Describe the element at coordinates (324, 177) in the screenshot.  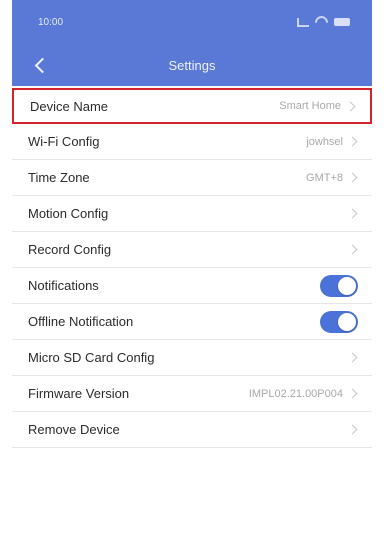
I see `row-value: GMT+8` at that location.